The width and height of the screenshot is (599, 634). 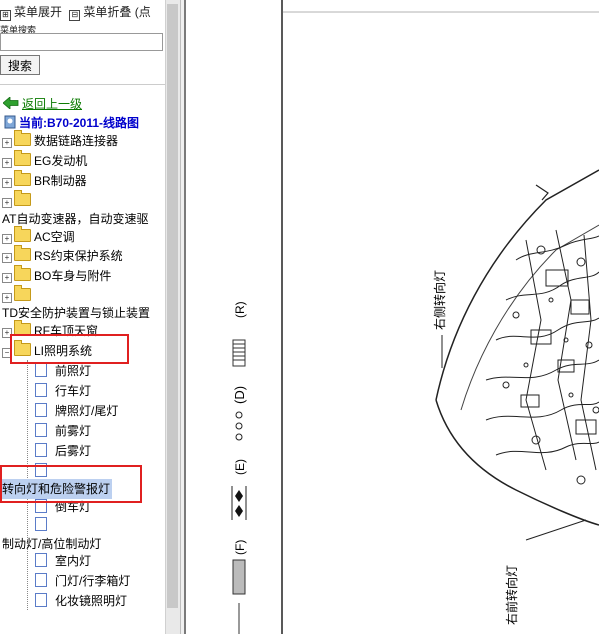 I want to click on tree-leaf-door-trunk: 门灯/行李箱灯, so click(x=82, y=581).